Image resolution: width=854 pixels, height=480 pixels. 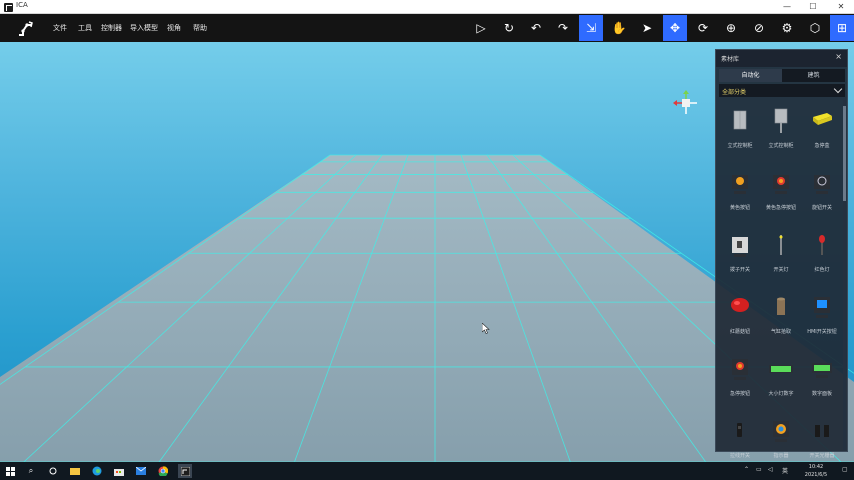 What do you see at coordinates (822, 380) in the screenshot?
I see `asset-item: 数字面板` at bounding box center [822, 380].